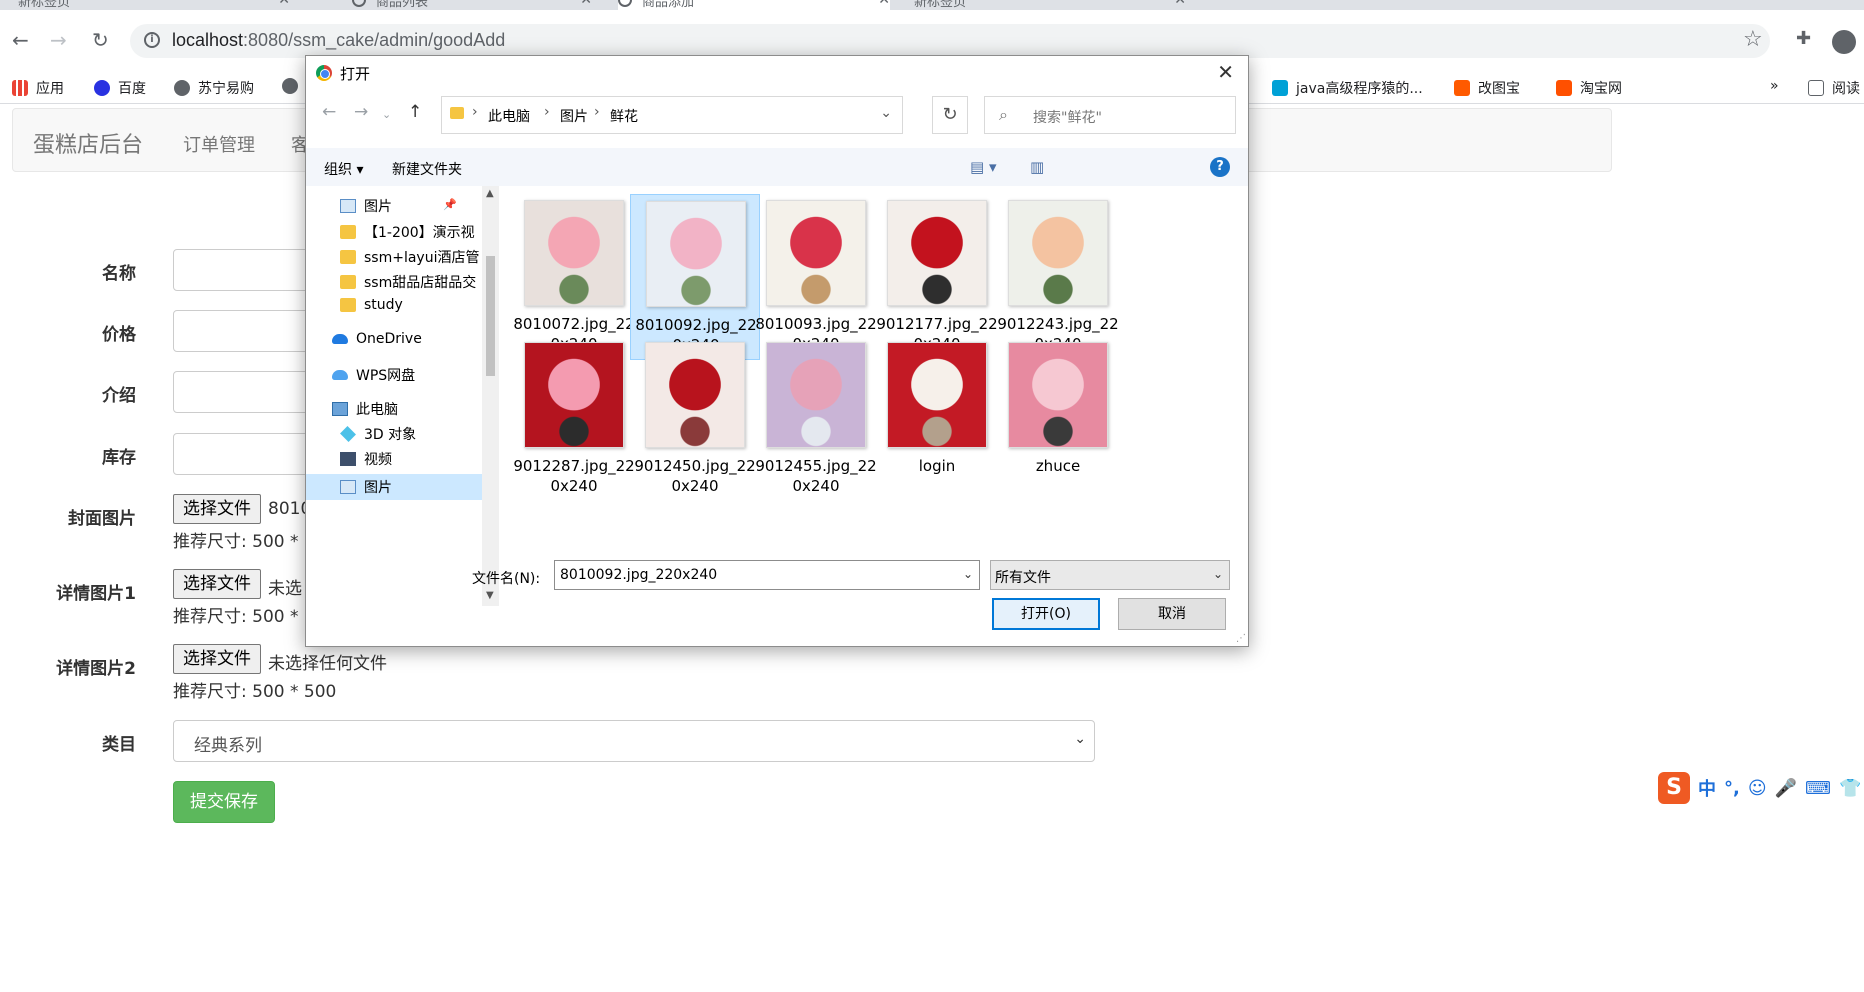  What do you see at coordinates (1834, 88) in the screenshot?
I see `reading-list: 阅读` at bounding box center [1834, 88].